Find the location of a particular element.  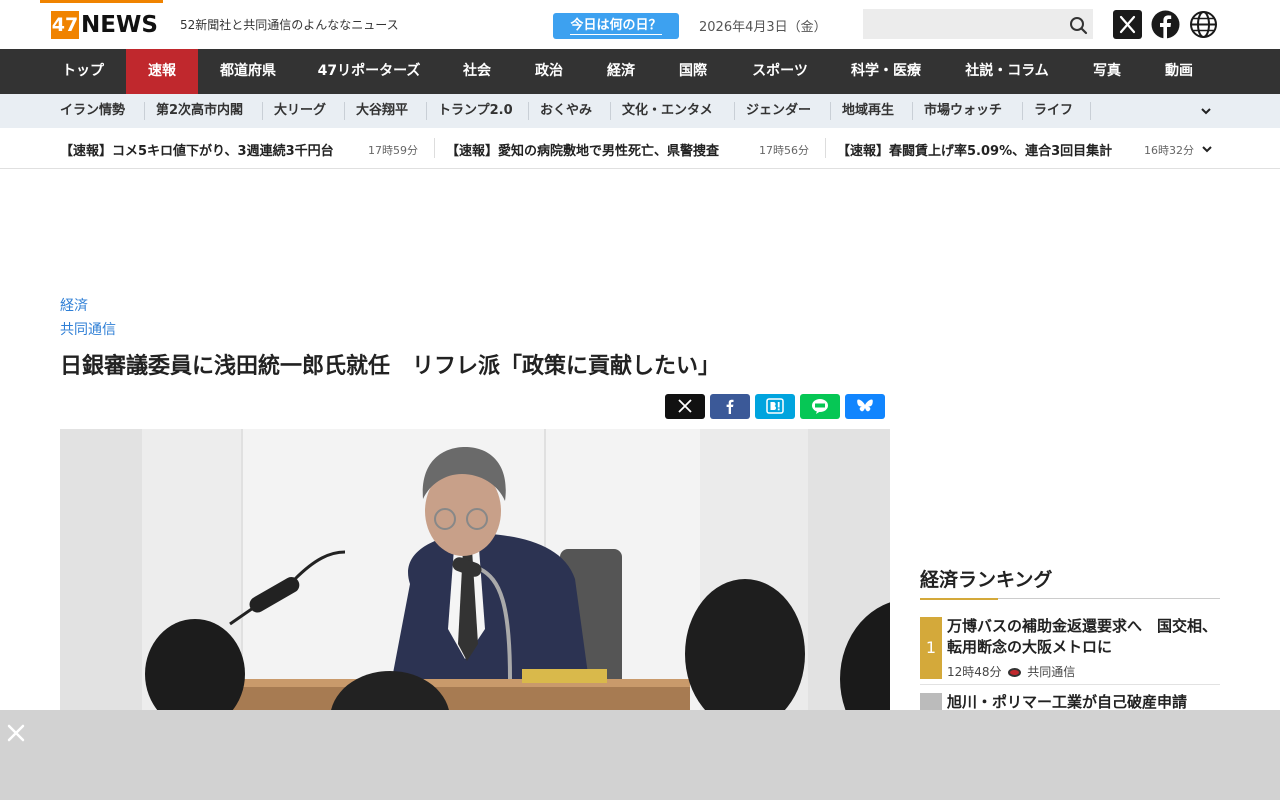

nav-item-videos: 動画 is located at coordinates (1179, 71).